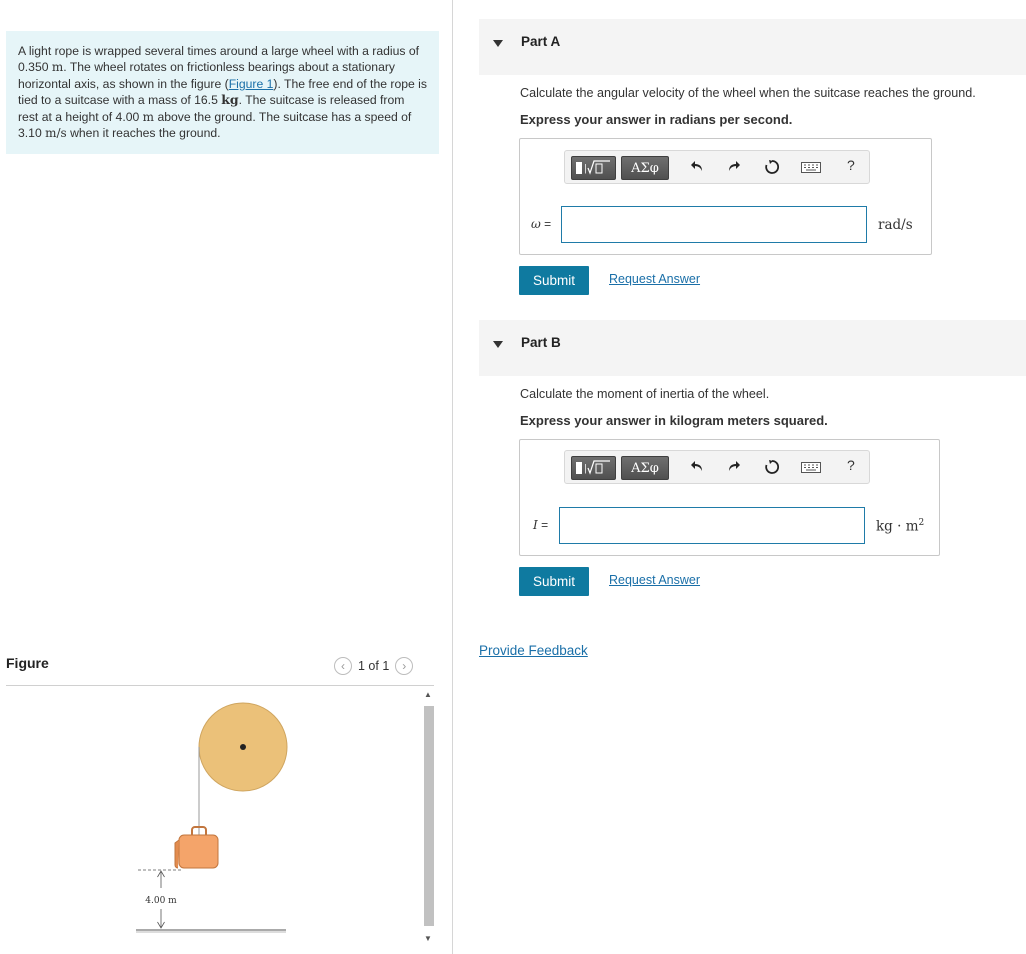 This screenshot has width=1026, height=954. I want to click on unit-exponent: 2, so click(921, 523).